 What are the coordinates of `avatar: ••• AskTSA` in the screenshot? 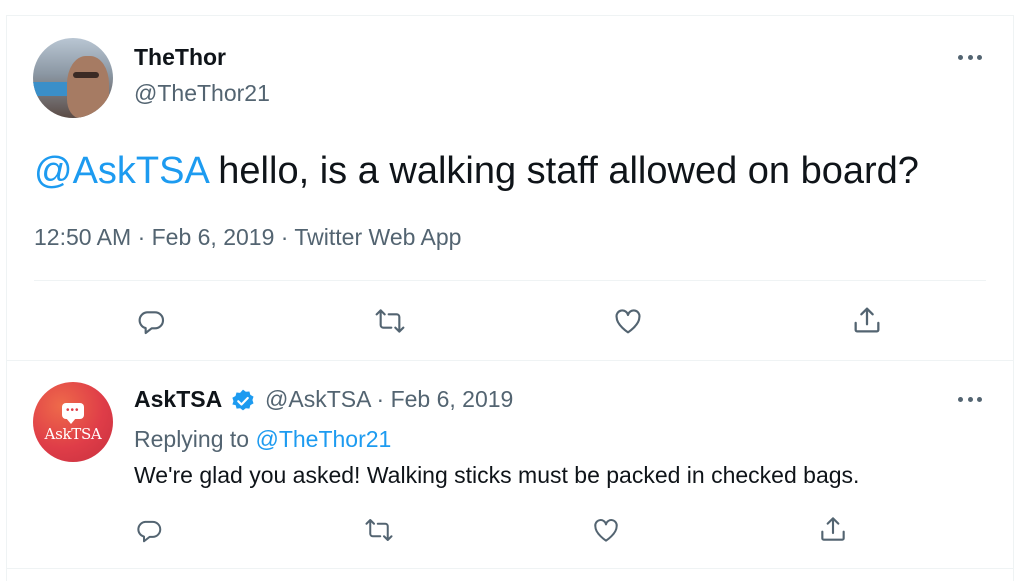 It's located at (73, 422).